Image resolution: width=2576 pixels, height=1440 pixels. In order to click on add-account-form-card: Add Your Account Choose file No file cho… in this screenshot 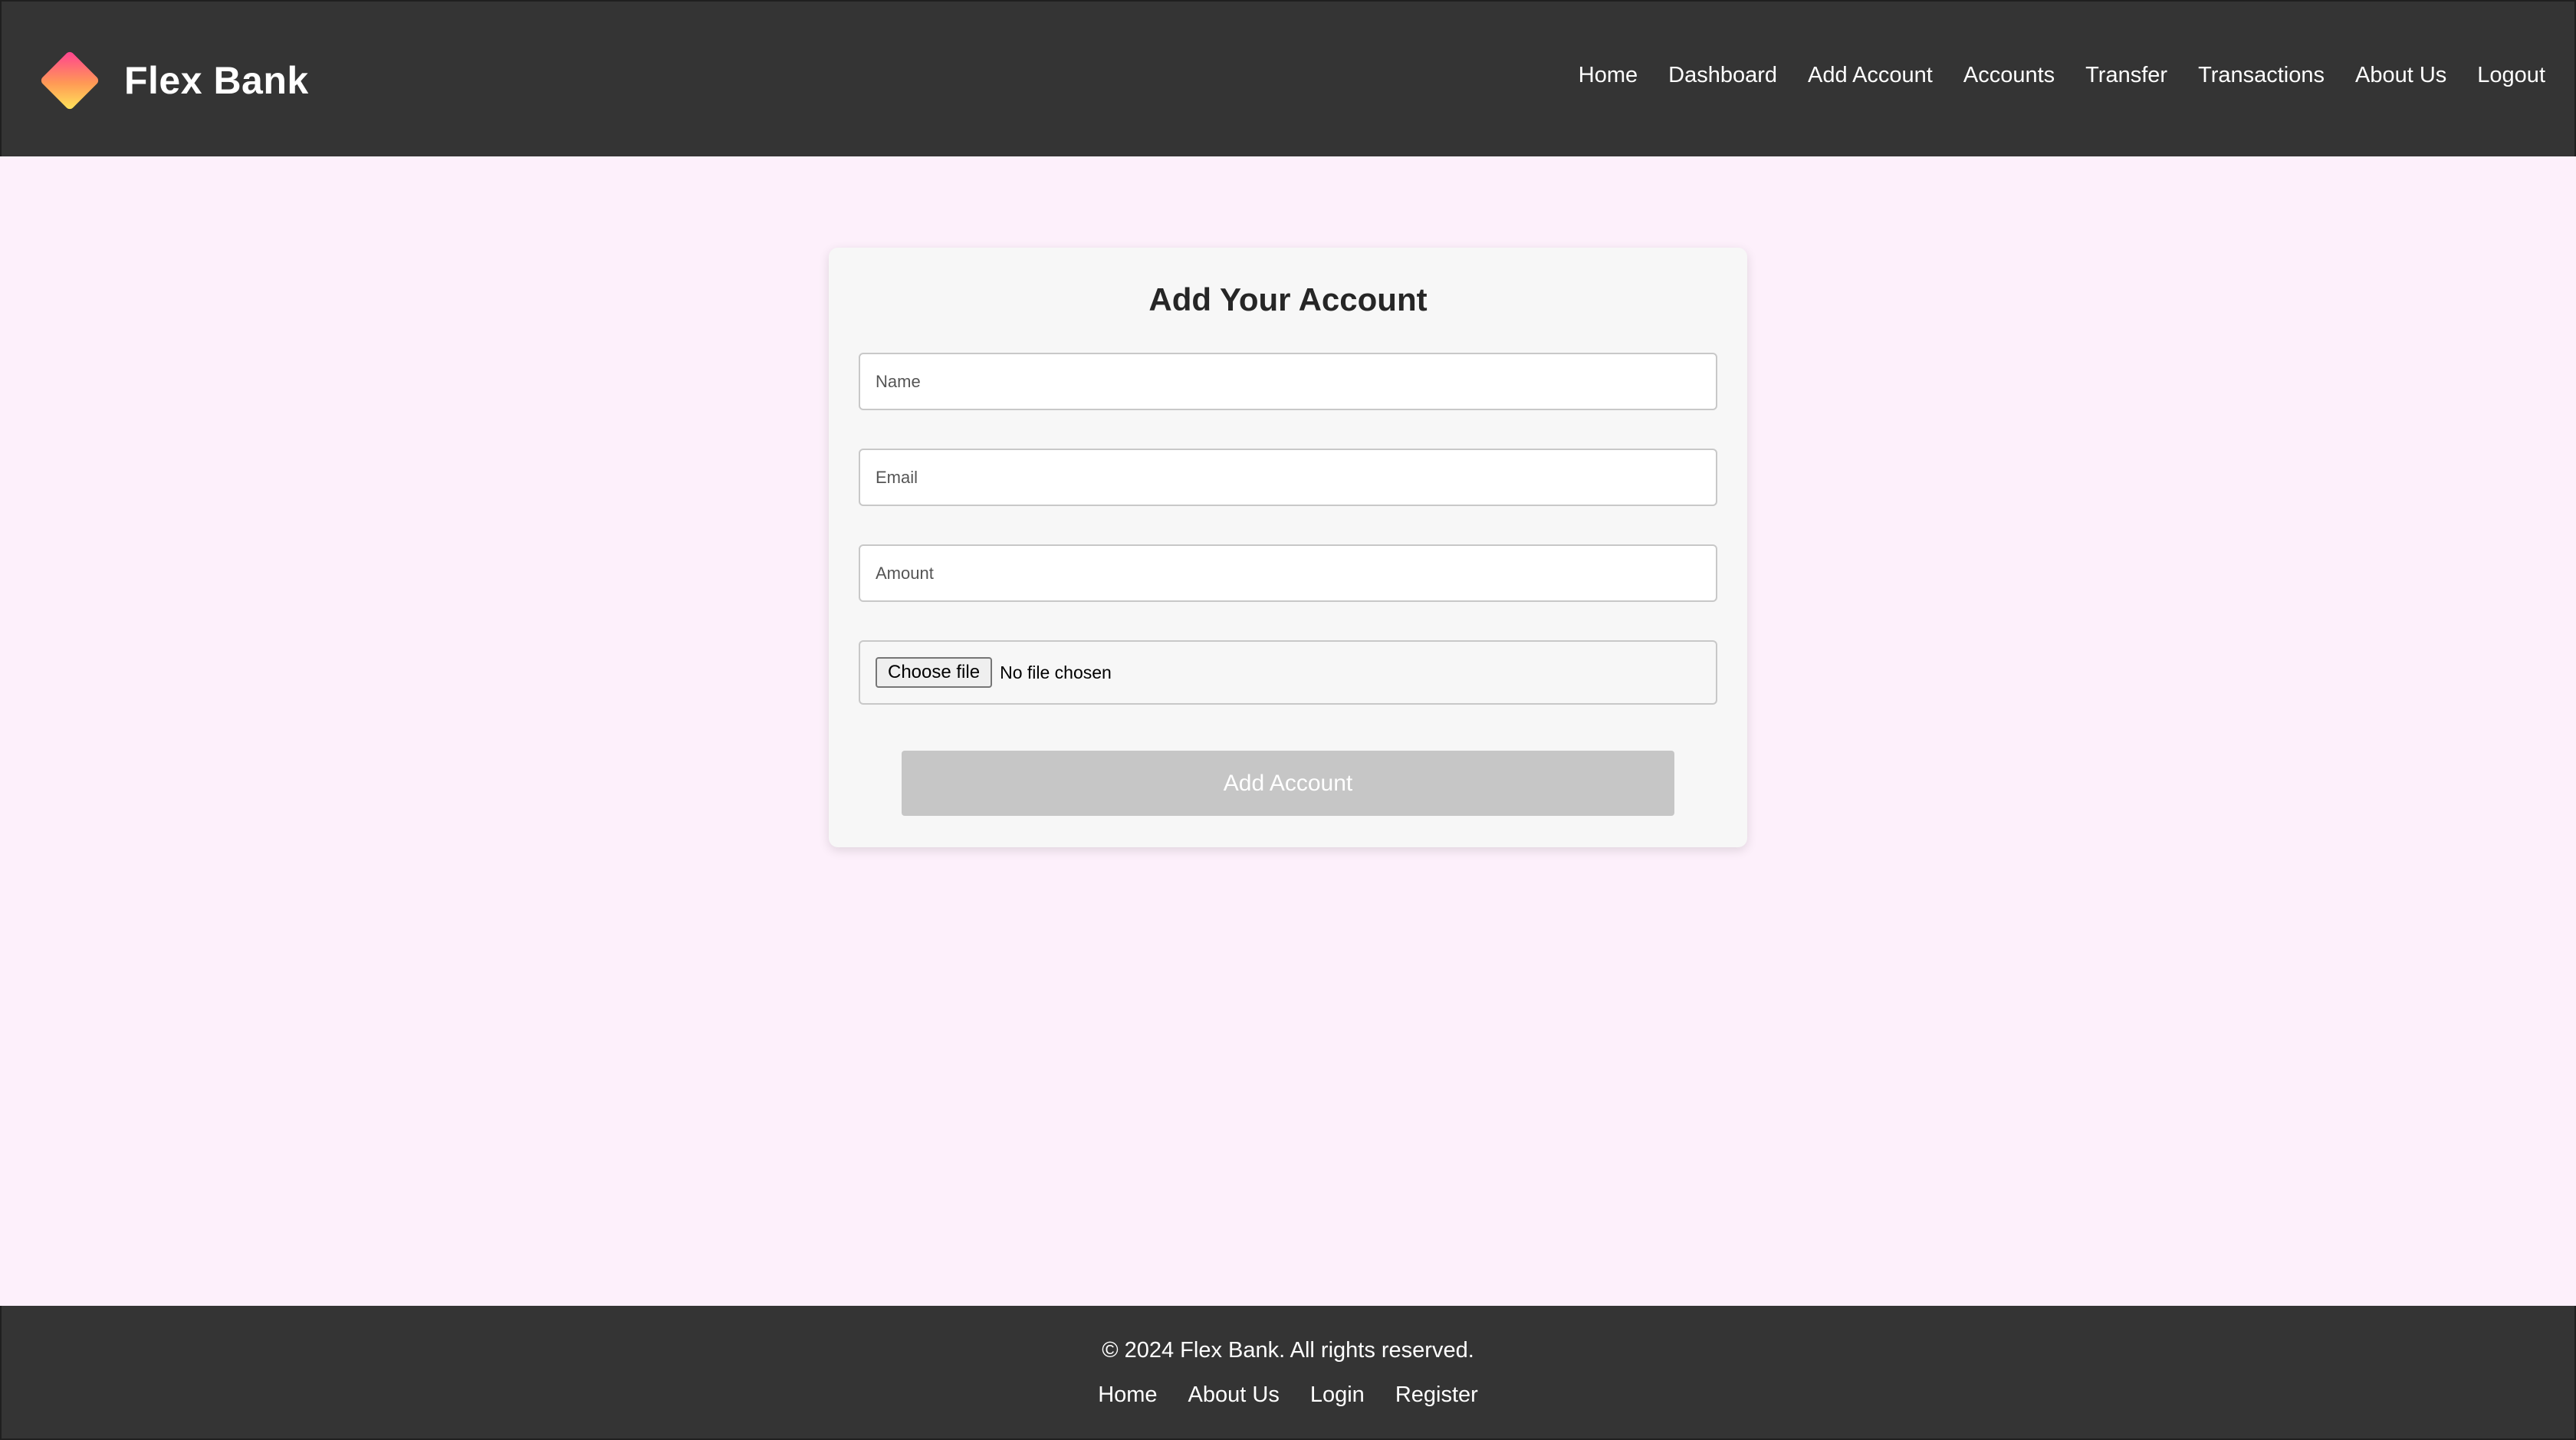, I will do `click(1288, 547)`.